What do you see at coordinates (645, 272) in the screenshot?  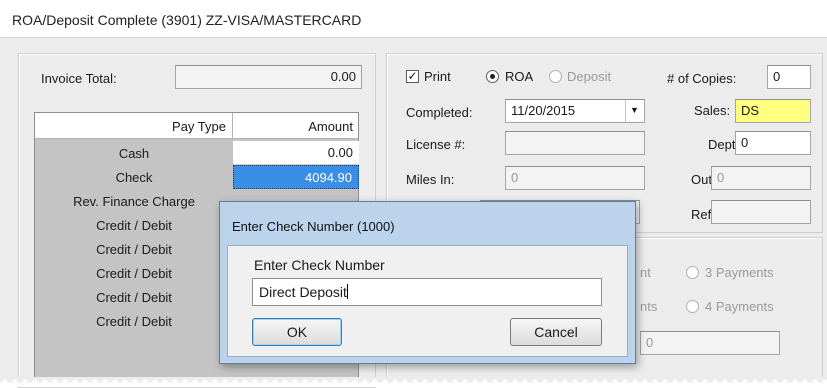 I see `payments-option-partial: nt` at bounding box center [645, 272].